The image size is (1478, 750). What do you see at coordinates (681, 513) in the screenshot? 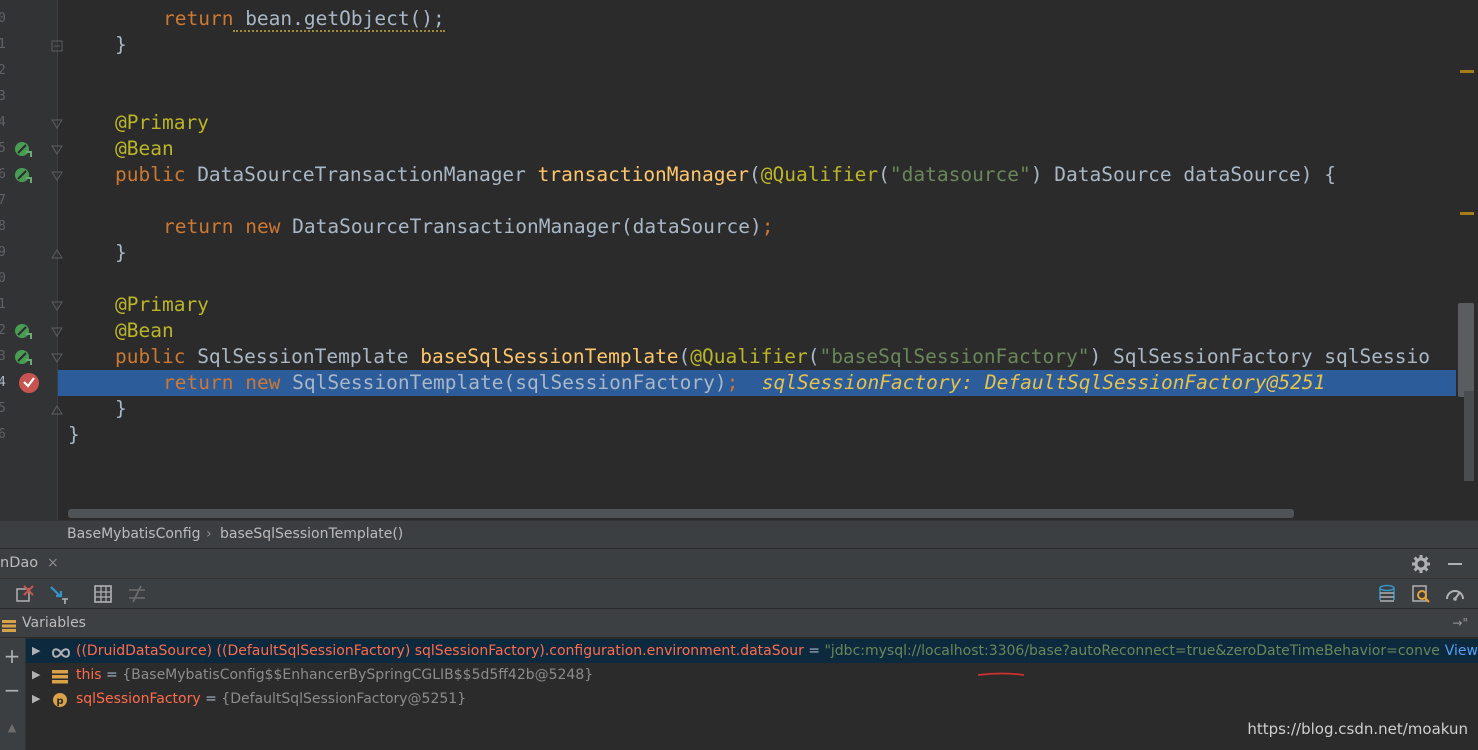
I see `editor-horizontal-scrollbar` at bounding box center [681, 513].